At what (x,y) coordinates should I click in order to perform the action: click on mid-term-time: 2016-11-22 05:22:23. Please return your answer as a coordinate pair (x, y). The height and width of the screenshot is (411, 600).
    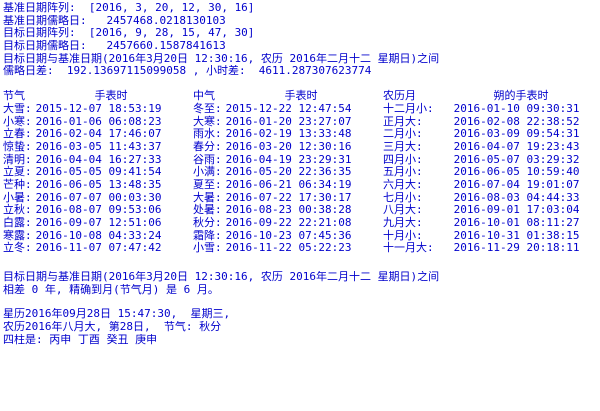
    Looking at the image, I should click on (285, 248).